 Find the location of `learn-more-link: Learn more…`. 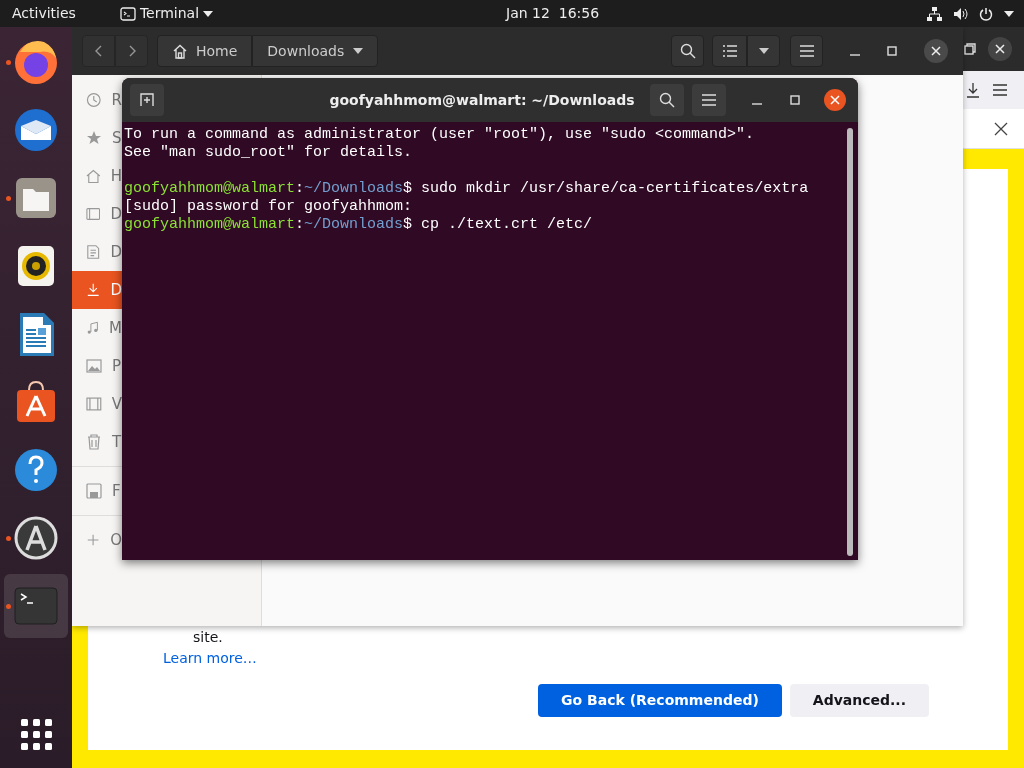

learn-more-link: Learn more… is located at coordinates (210, 658).